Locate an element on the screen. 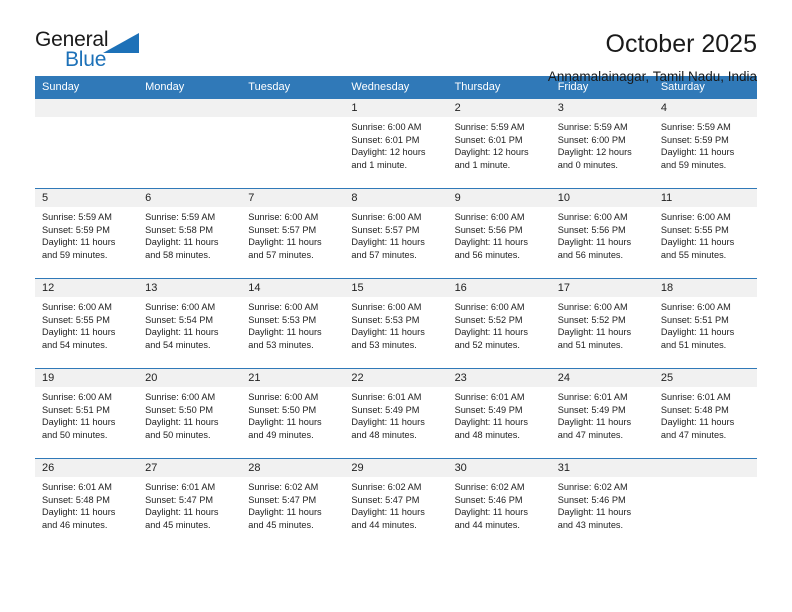 Image resolution: width=792 pixels, height=612 pixels. day-sun-info-line: Daylight: 12 hours is located at coordinates (388, 152).